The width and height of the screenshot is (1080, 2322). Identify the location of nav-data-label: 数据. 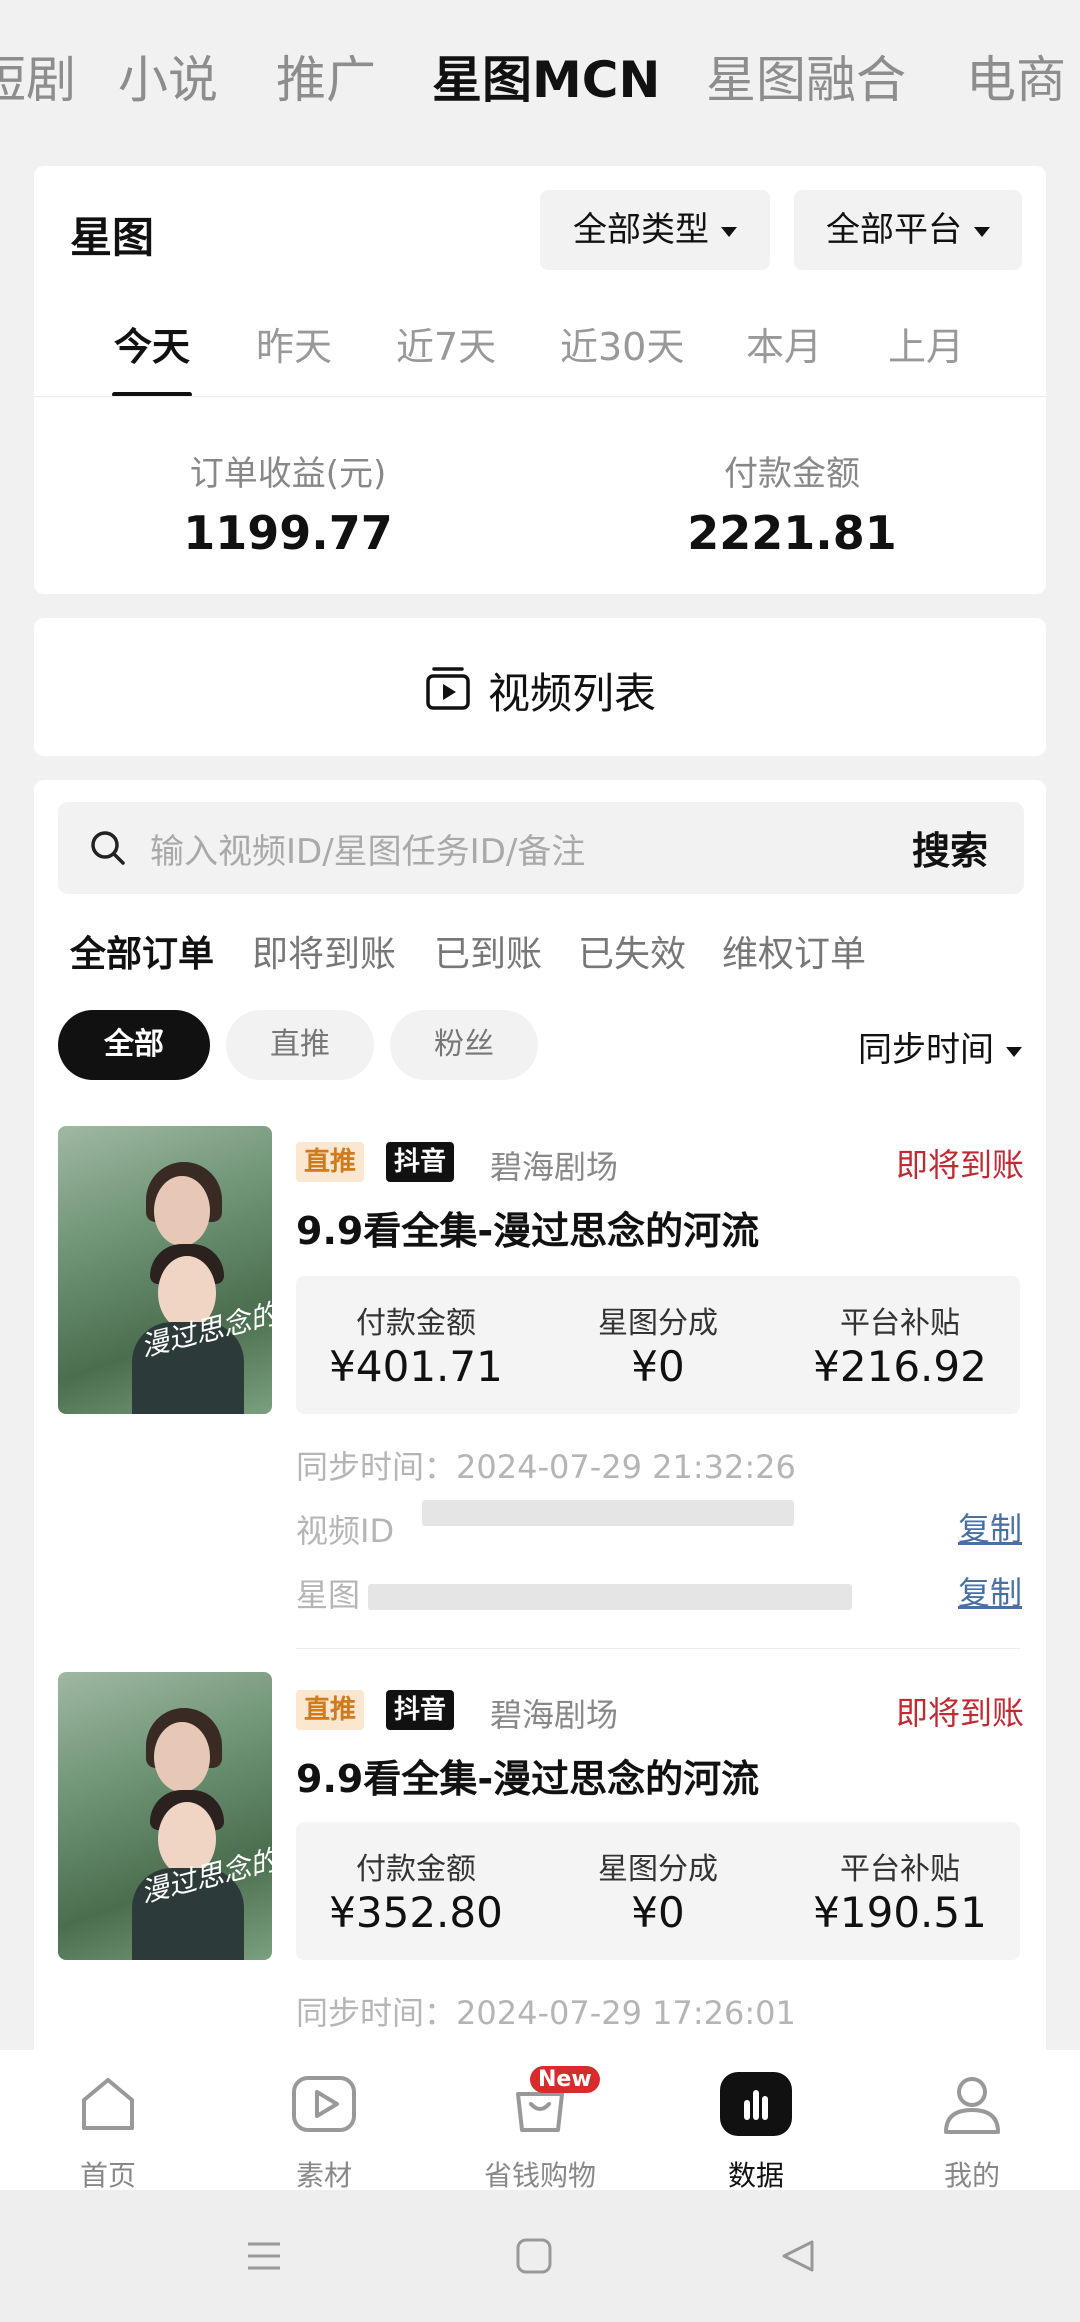
(755, 2175).